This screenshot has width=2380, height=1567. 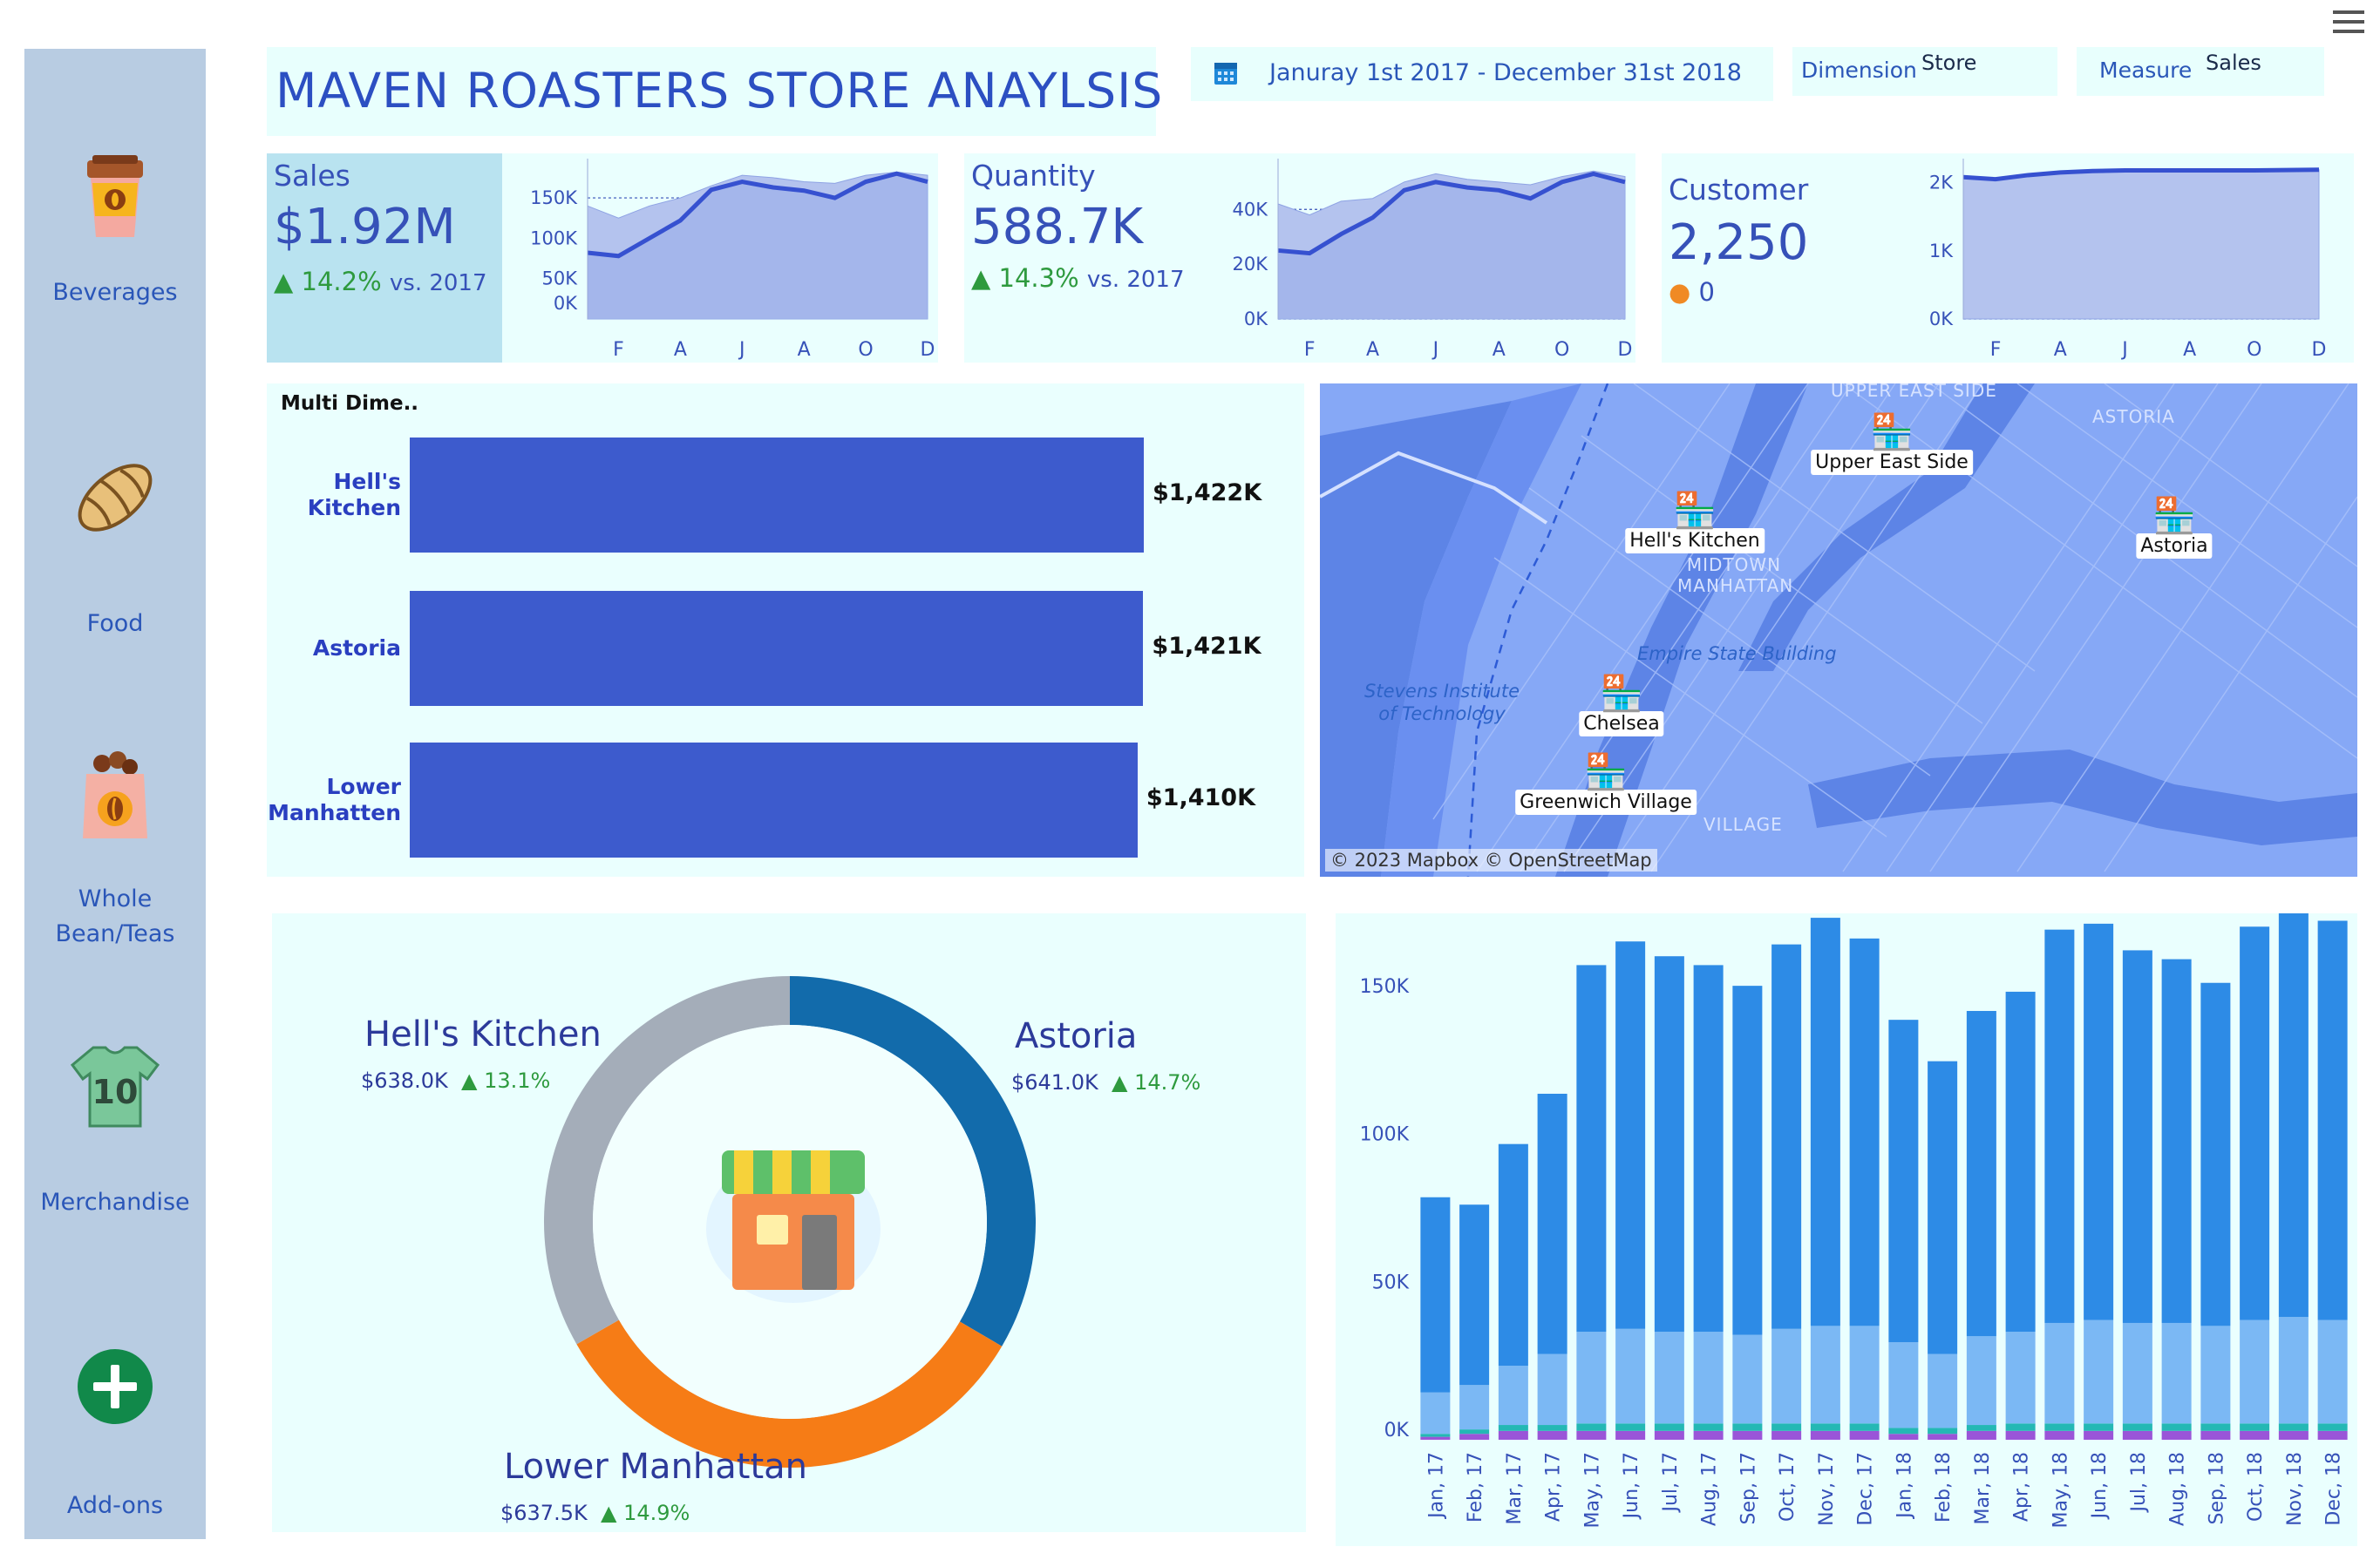 I want to click on map-attribution: © 2023 Mapbox © OpenStreetMap, so click(x=1491, y=860).